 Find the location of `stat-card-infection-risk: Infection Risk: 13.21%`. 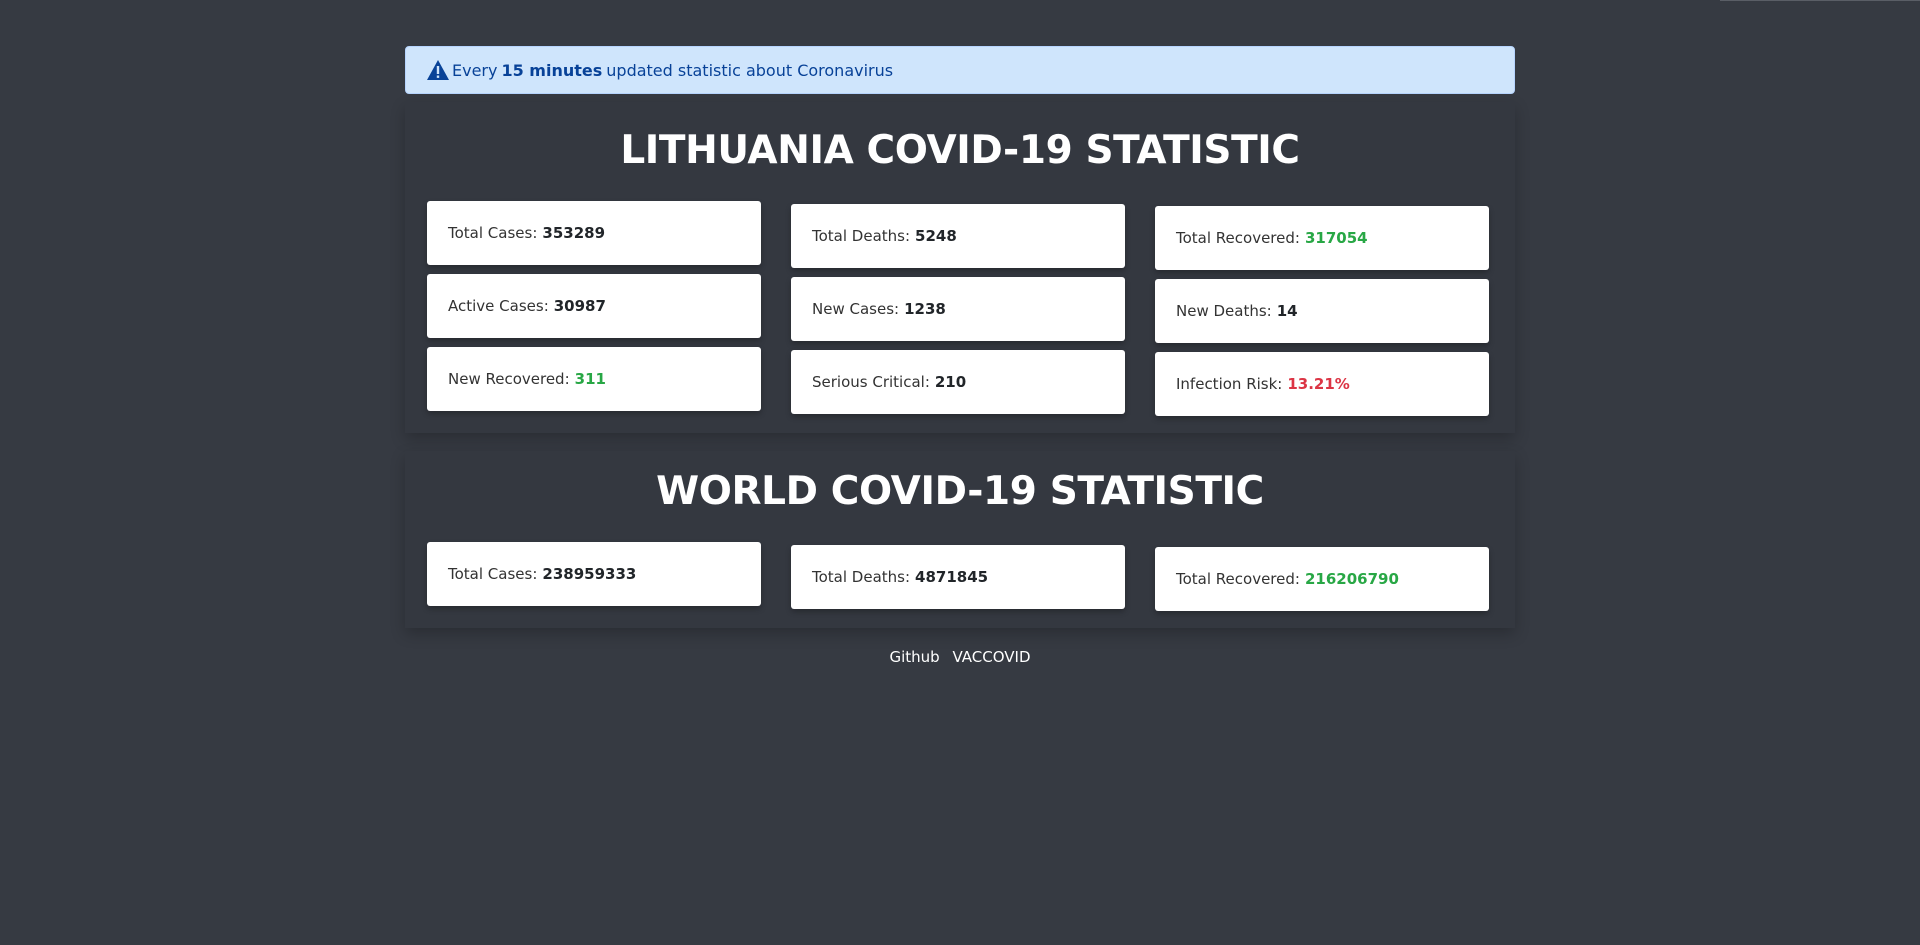

stat-card-infection-risk: Infection Risk: 13.21% is located at coordinates (1322, 384).